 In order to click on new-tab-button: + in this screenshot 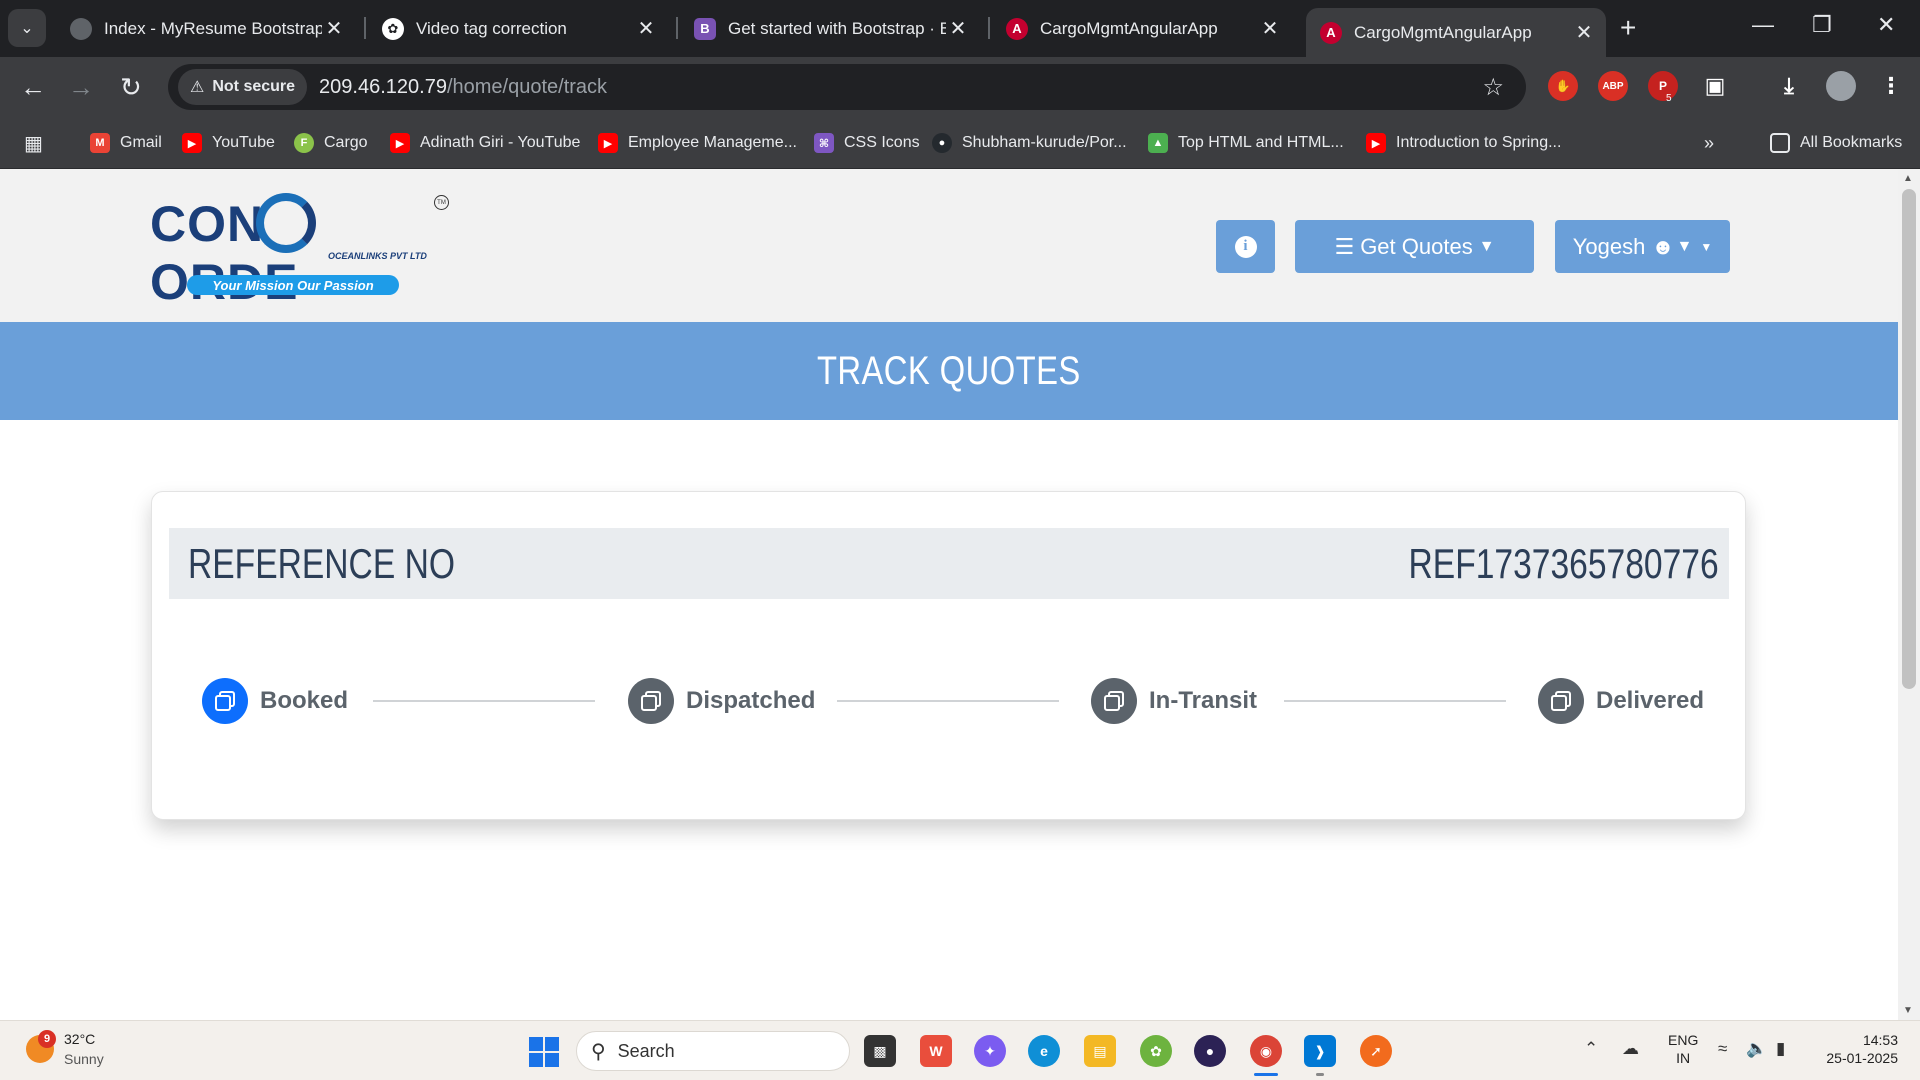, I will do `click(1628, 28)`.